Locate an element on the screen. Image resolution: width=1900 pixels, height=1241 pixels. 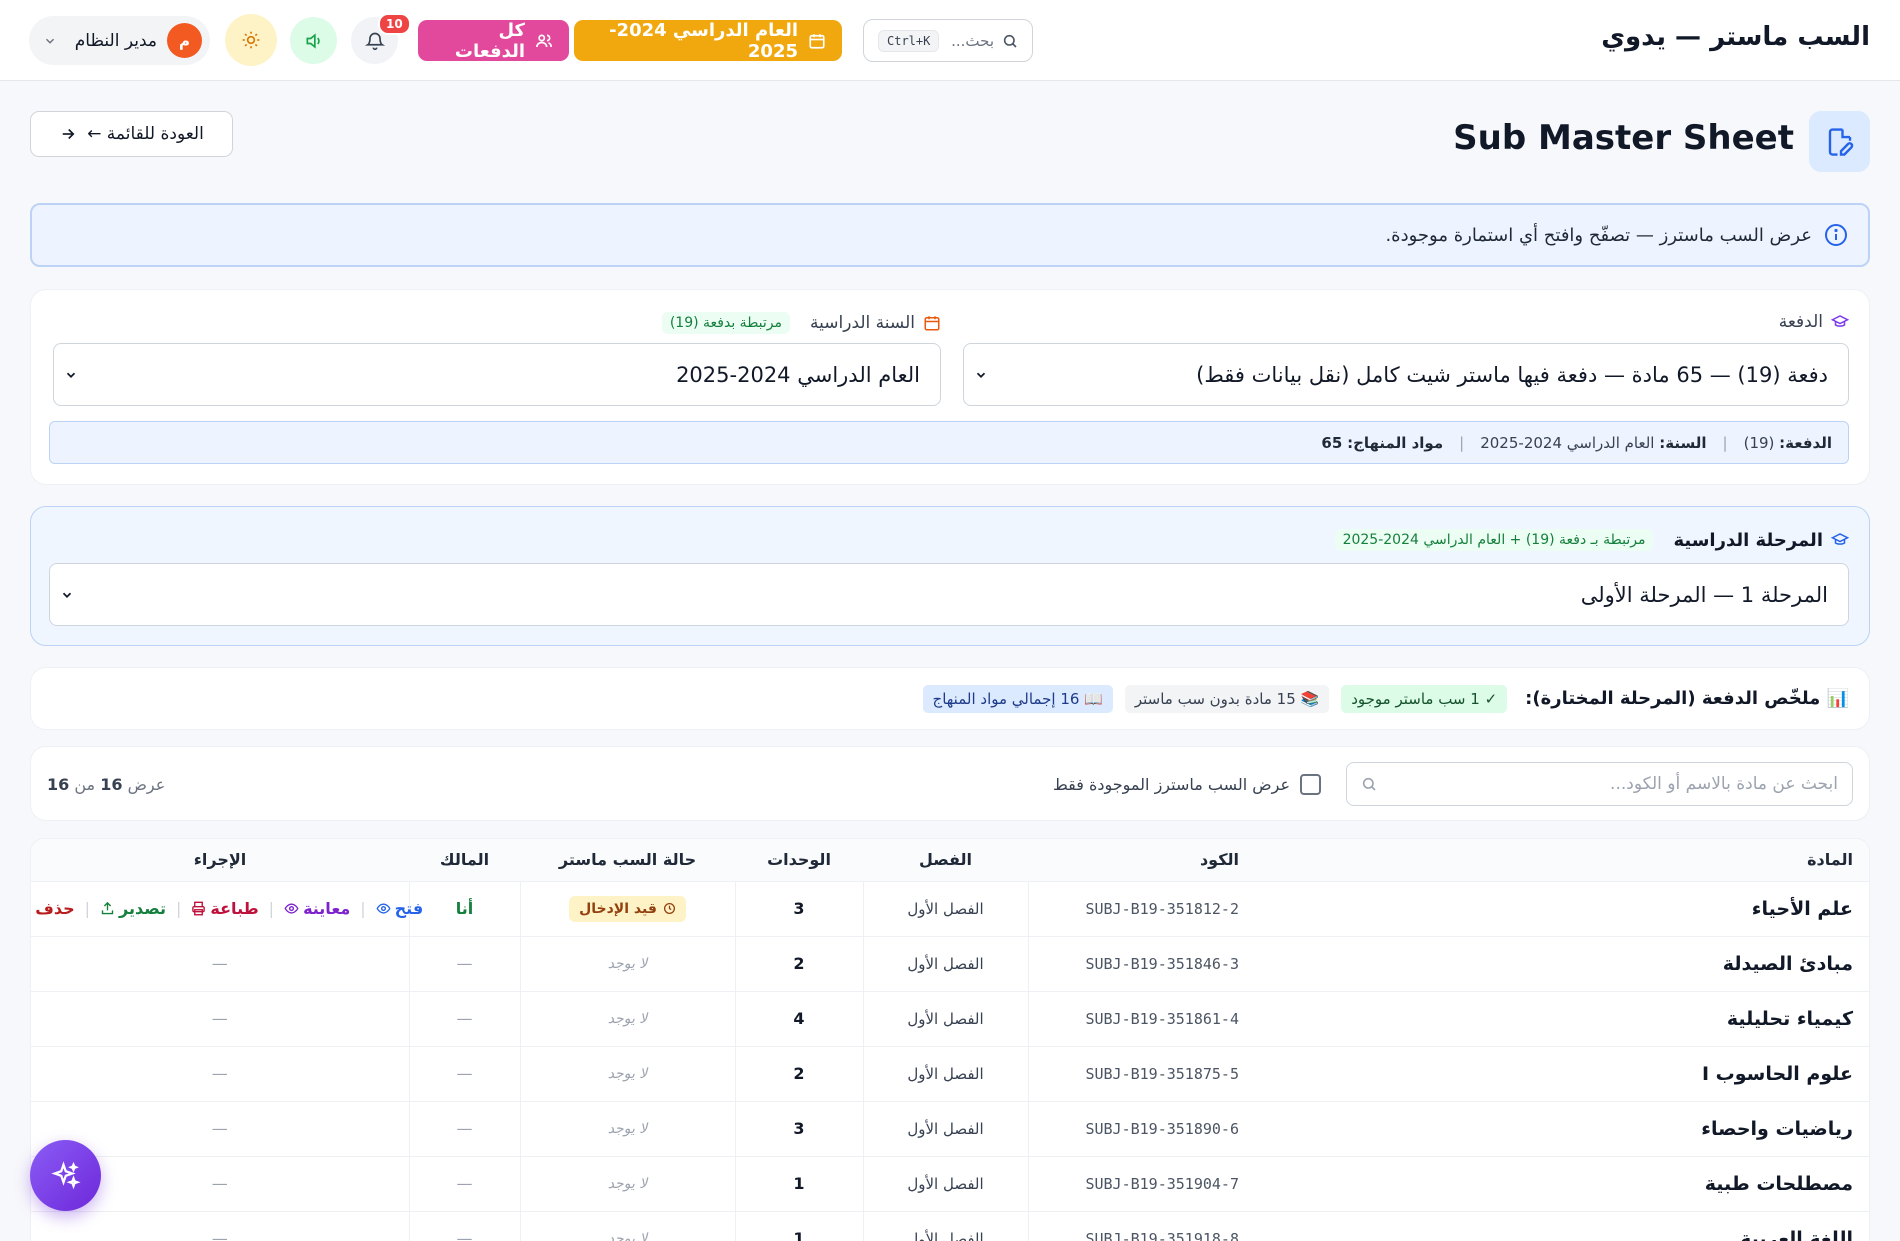
header-owner: المالك is located at coordinates (464, 860).